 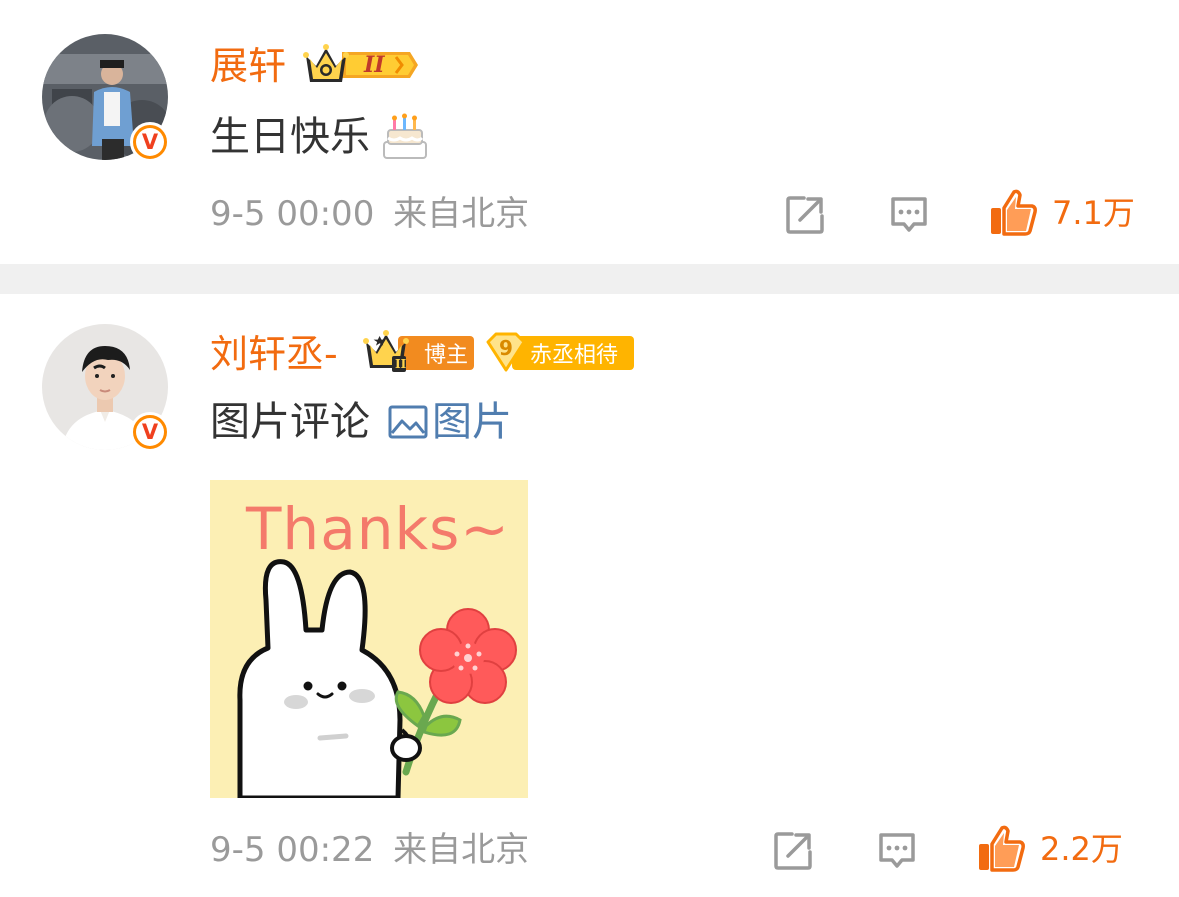 I want to click on crown-level-badge: II, so click(x=361, y=65).